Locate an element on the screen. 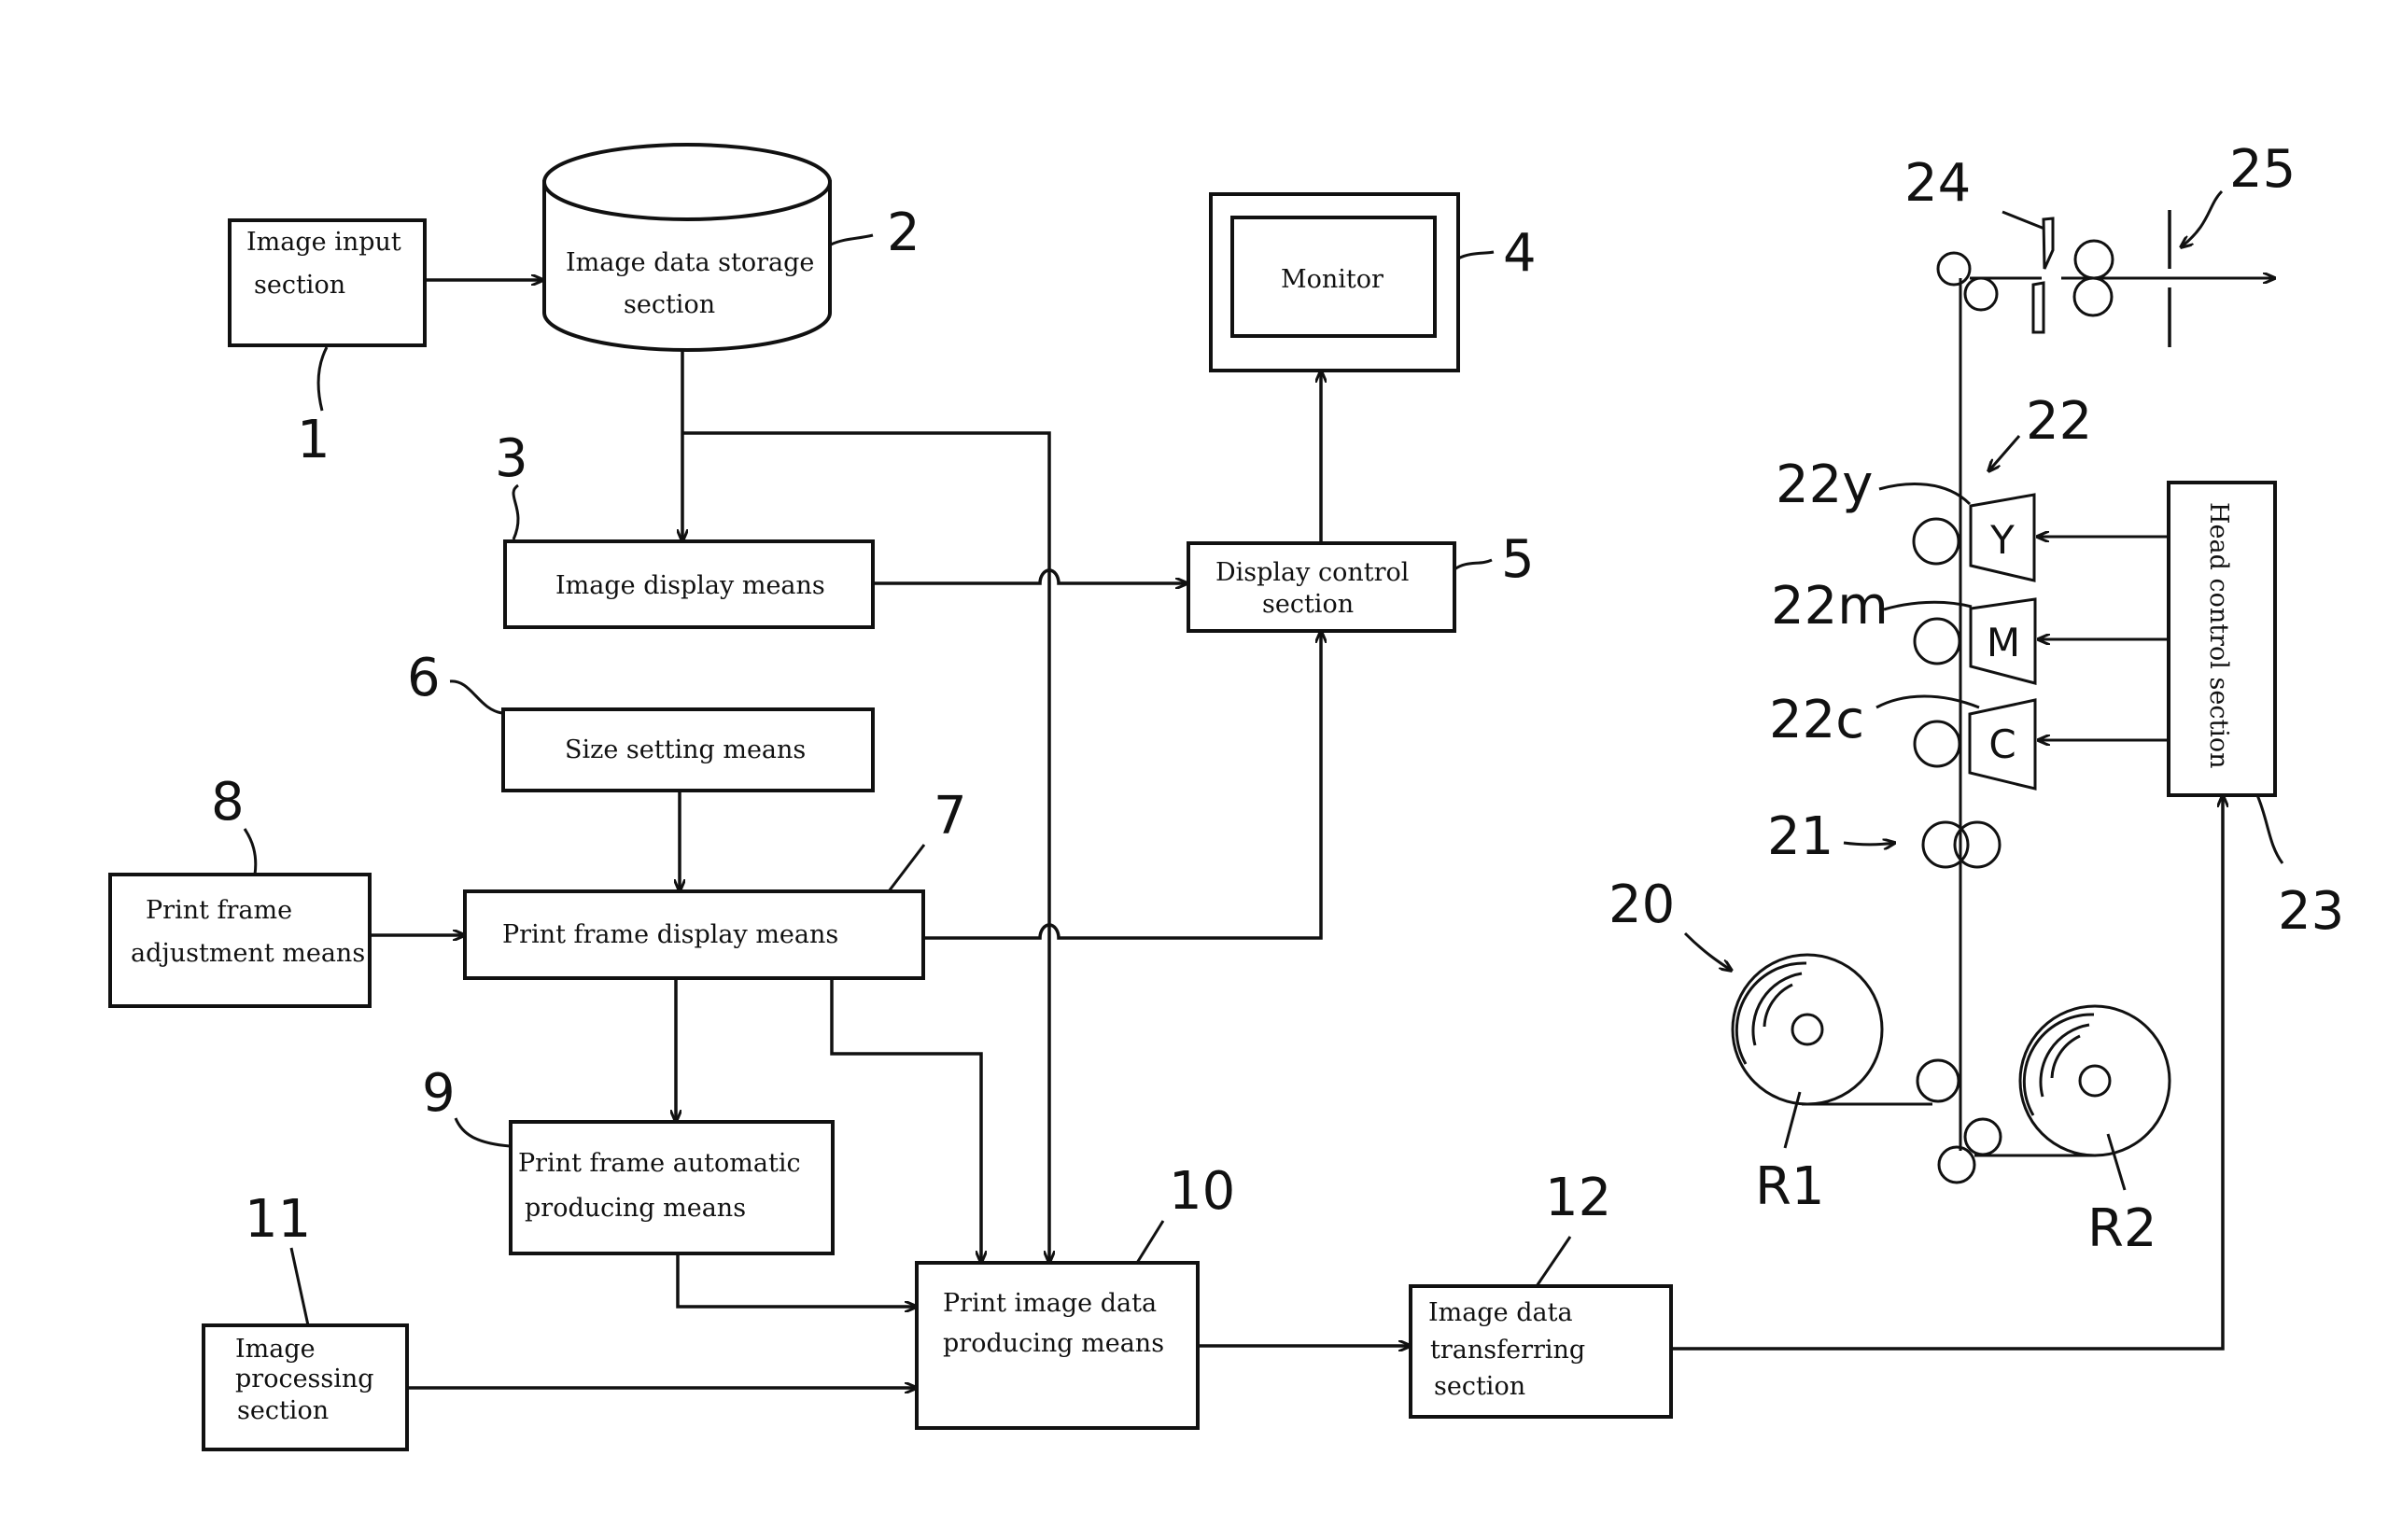 Image resolution: width=2402 pixels, height=1540 pixels. arrow-transfer-to-head-control is located at coordinates (1947, 1073).